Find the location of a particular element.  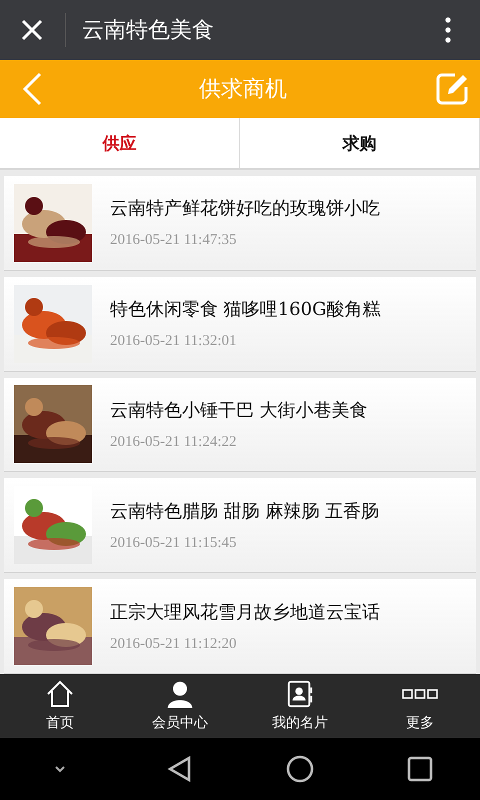

item-date: 2016-05-21 11:32:01 is located at coordinates (174, 341).